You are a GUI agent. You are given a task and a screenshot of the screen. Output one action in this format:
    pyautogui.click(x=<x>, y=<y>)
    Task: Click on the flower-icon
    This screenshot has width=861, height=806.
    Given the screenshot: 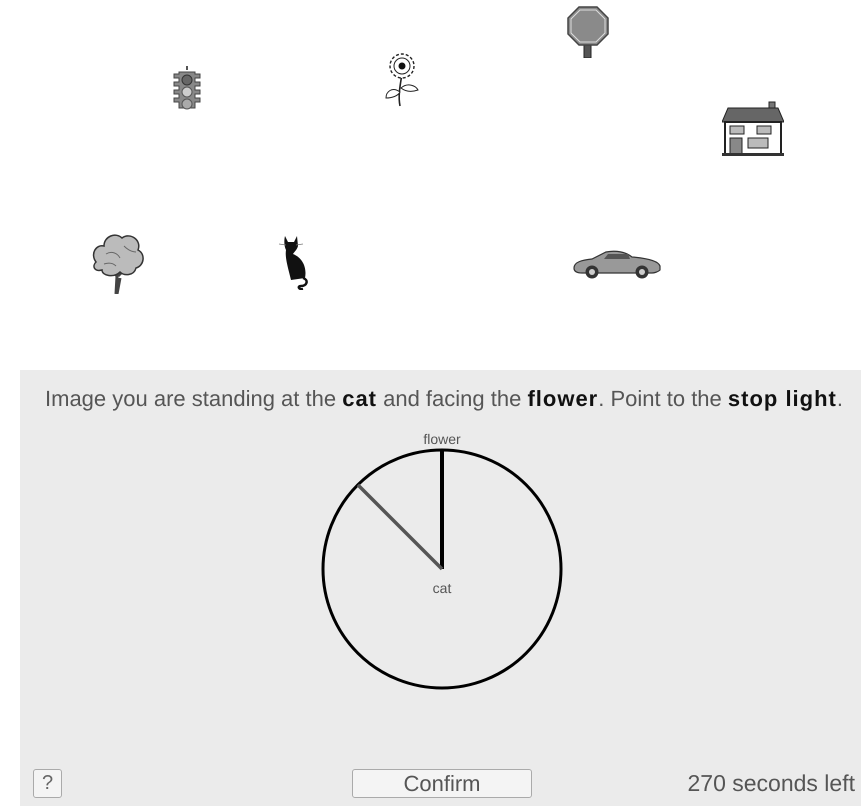 What is the action you would take?
    pyautogui.click(x=402, y=80)
    